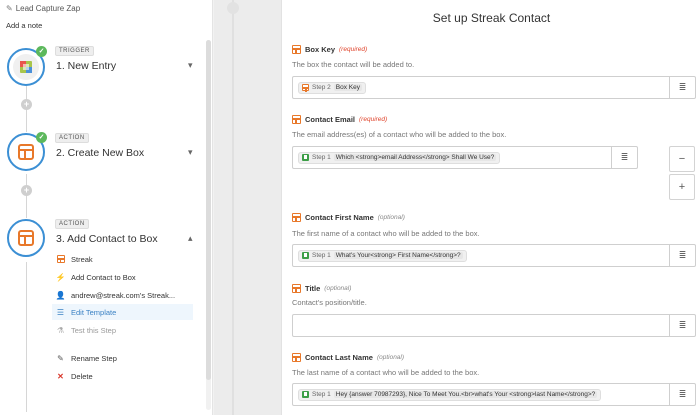 Image resolution: width=700 pixels, height=415 pixels. What do you see at coordinates (208, 210) in the screenshot?
I see `scrollbar-thumb` at bounding box center [208, 210].